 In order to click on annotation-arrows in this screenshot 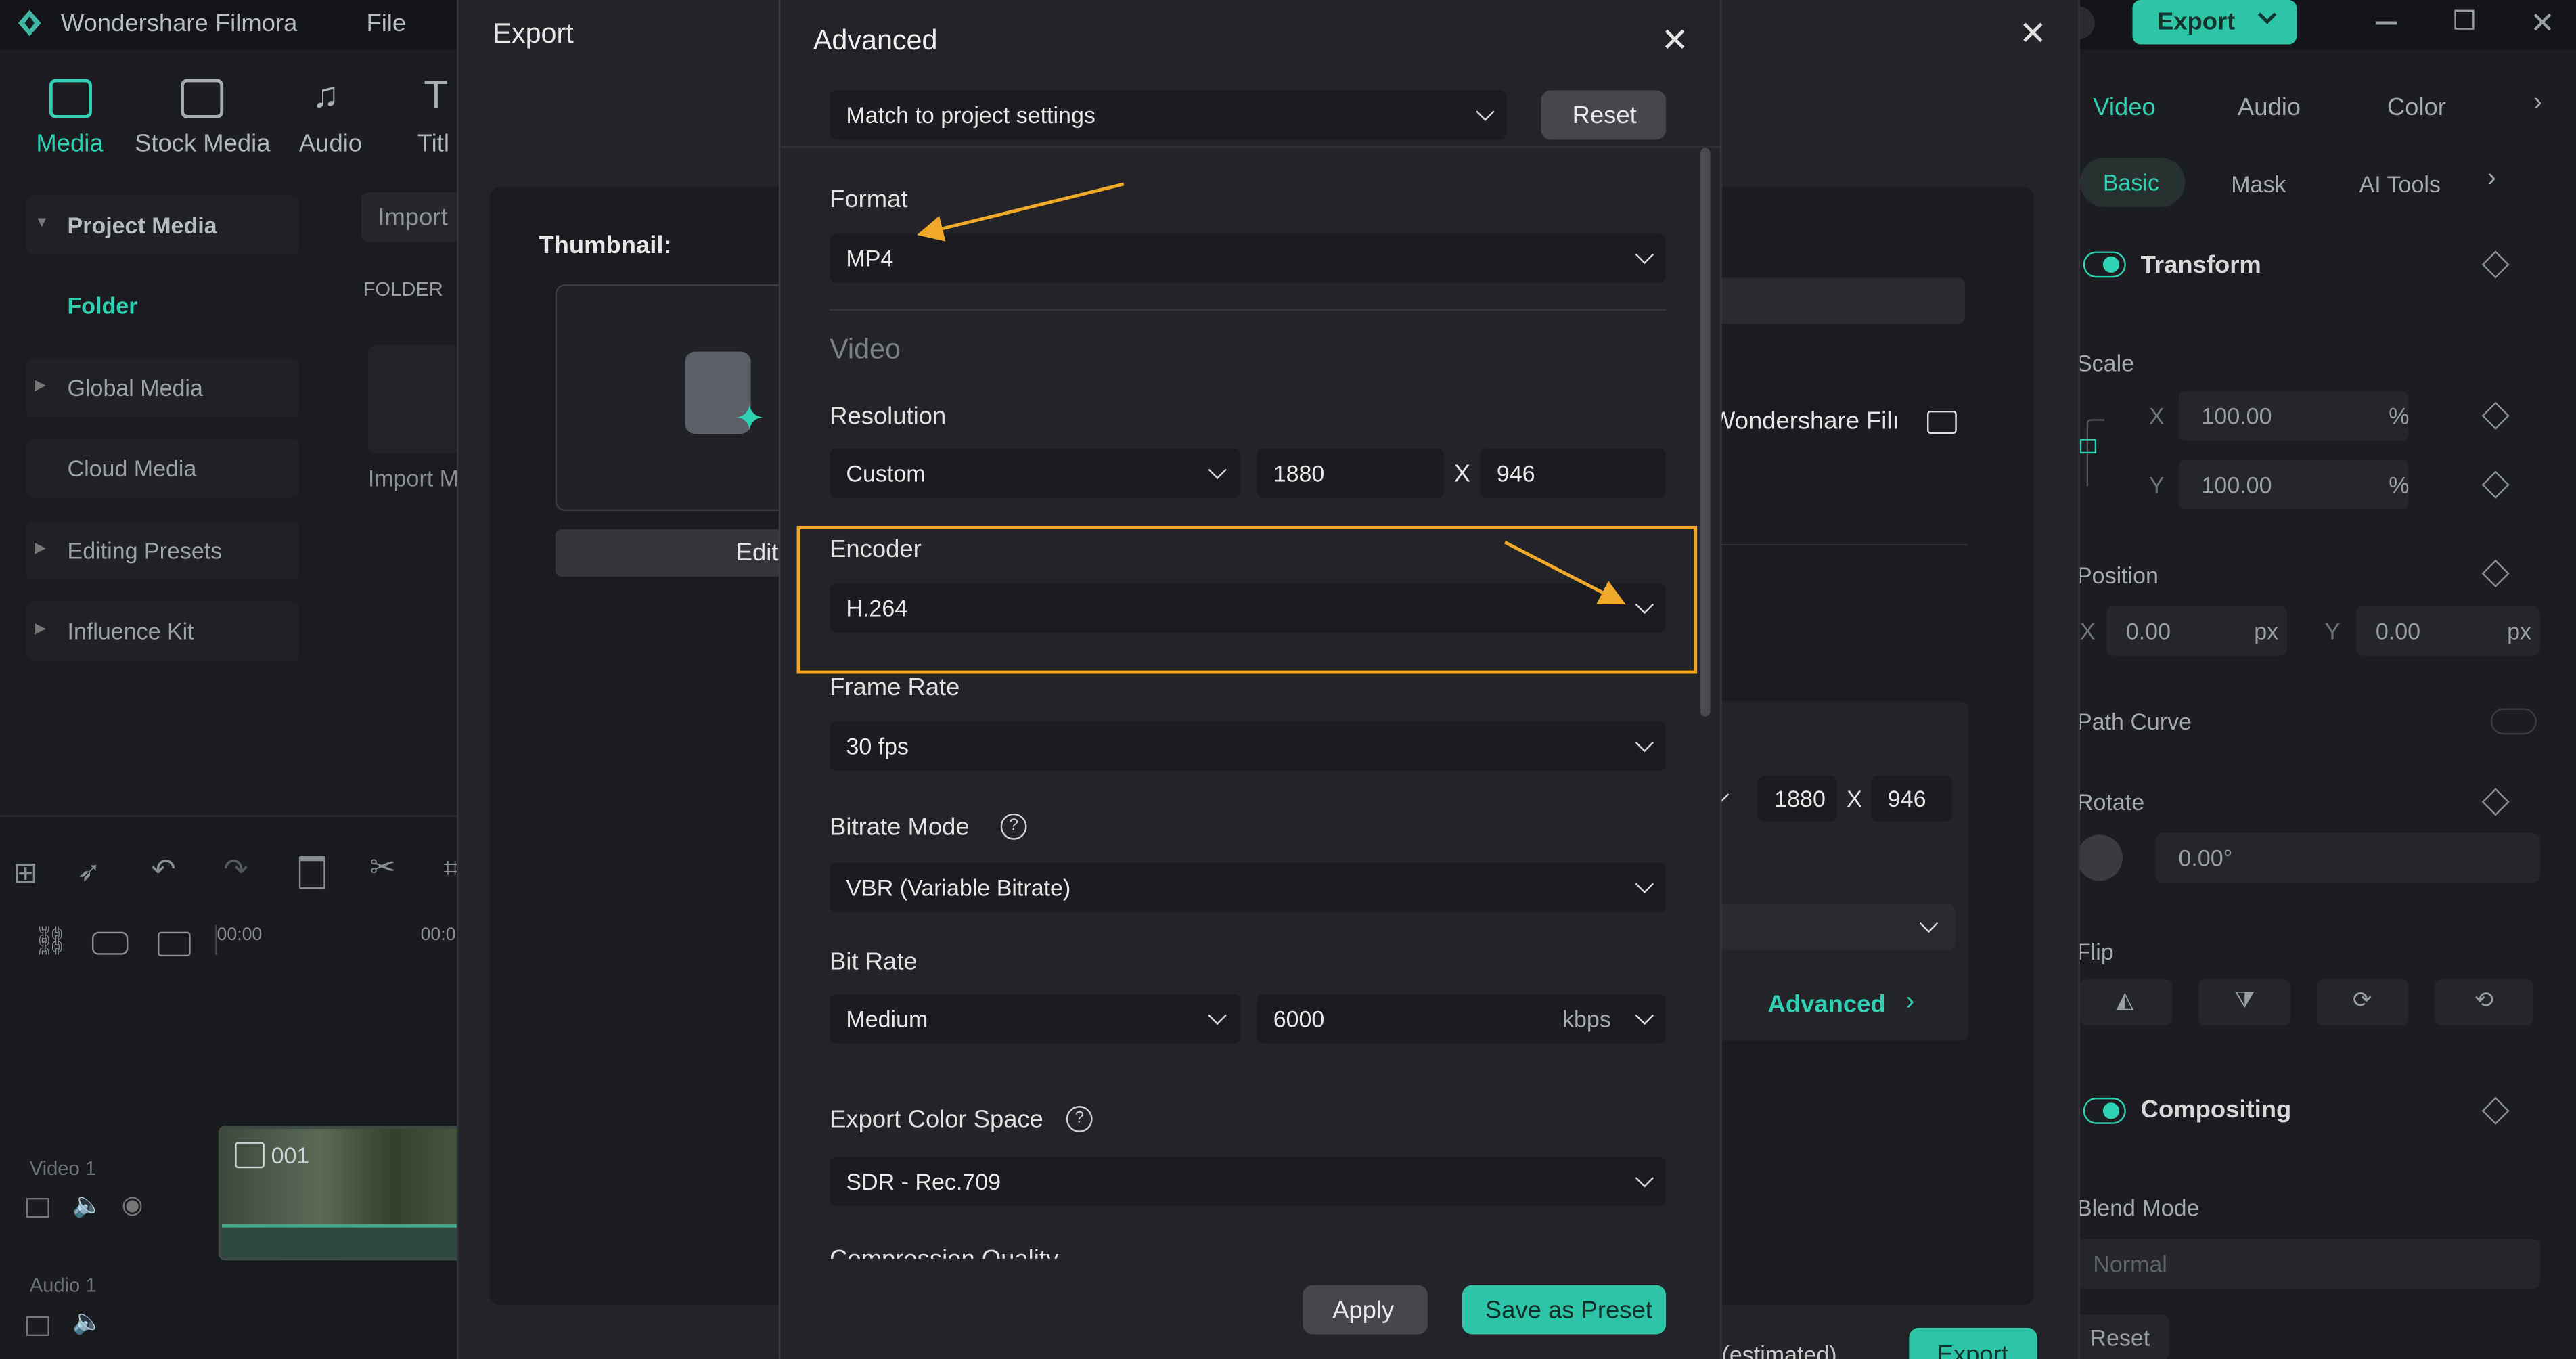, I will do `click(1271, 393)`.